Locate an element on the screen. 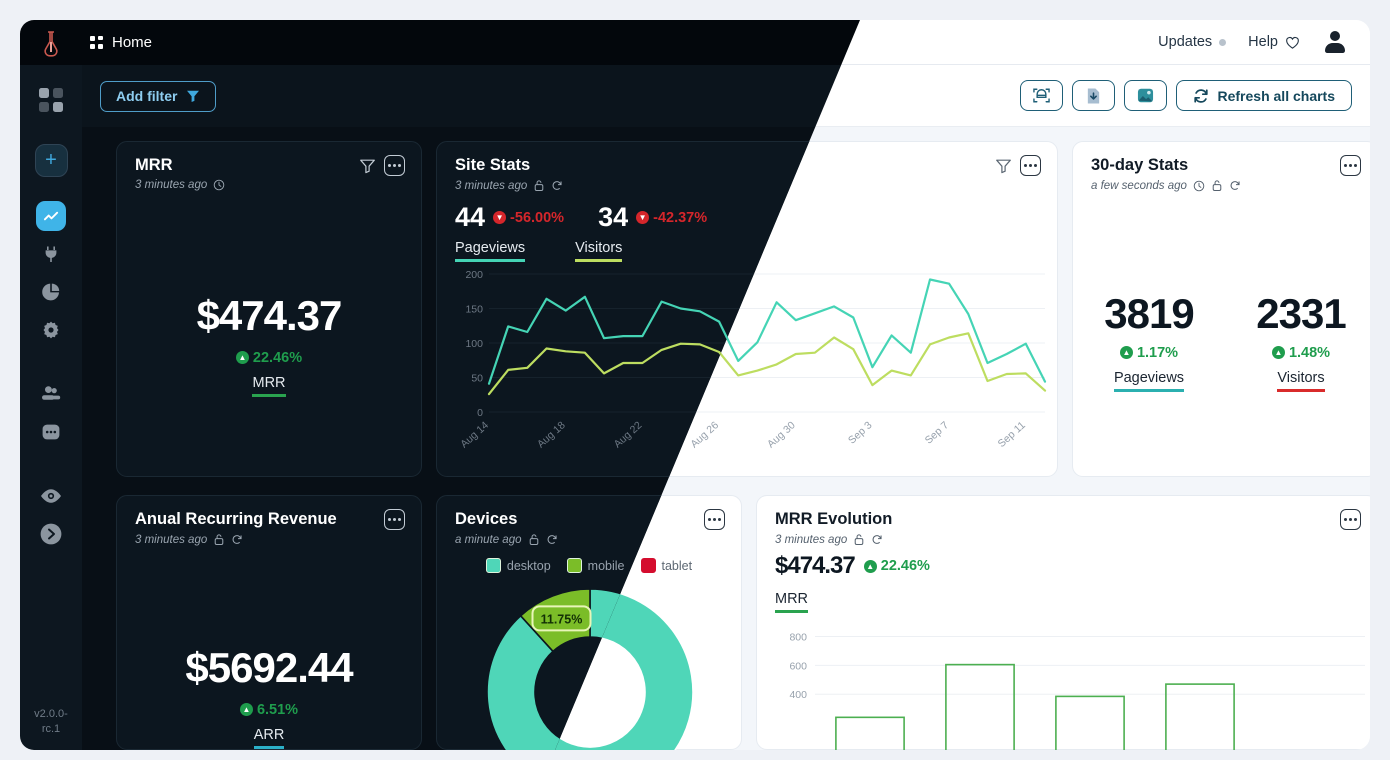  svg-text: Aug 18 is located at coordinates (551, 434).